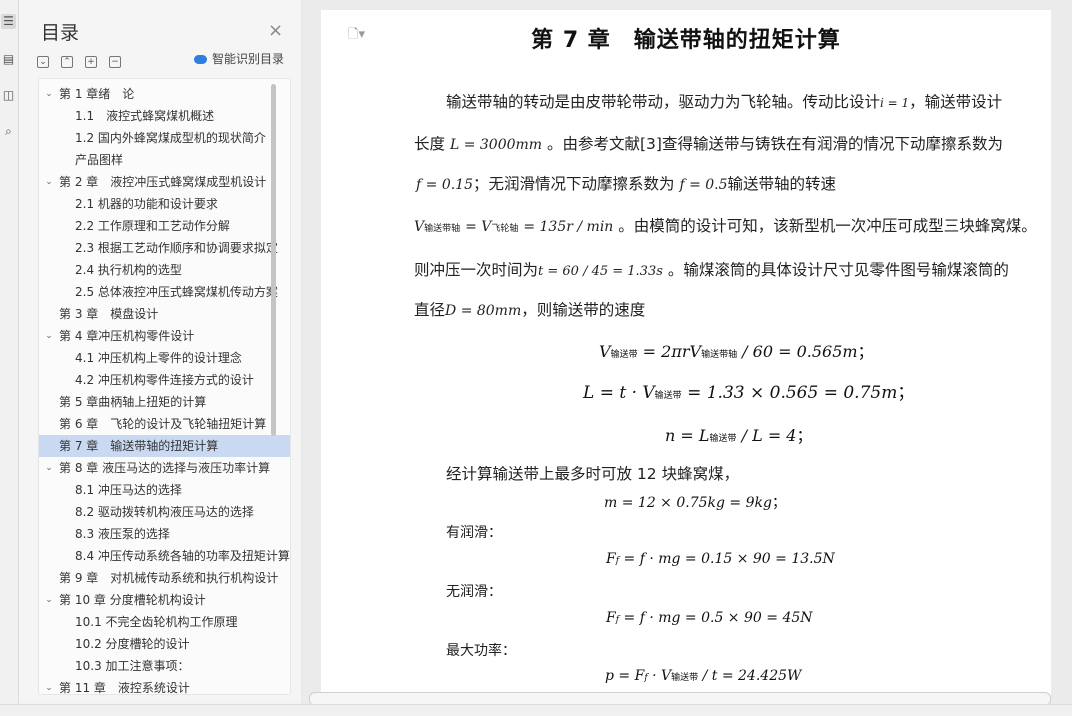  I want to click on toc-item: 10.1 不完全齿轮机构工作原理, so click(164, 622).